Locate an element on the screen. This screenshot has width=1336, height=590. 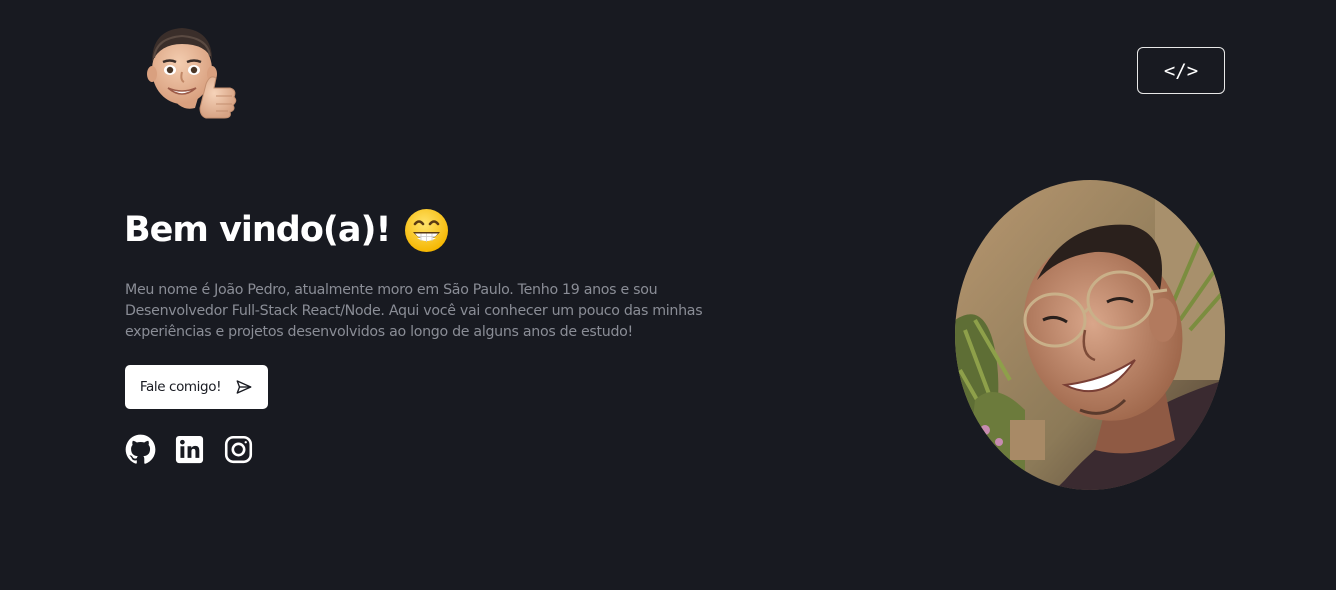
social-links is located at coordinates (189, 449).